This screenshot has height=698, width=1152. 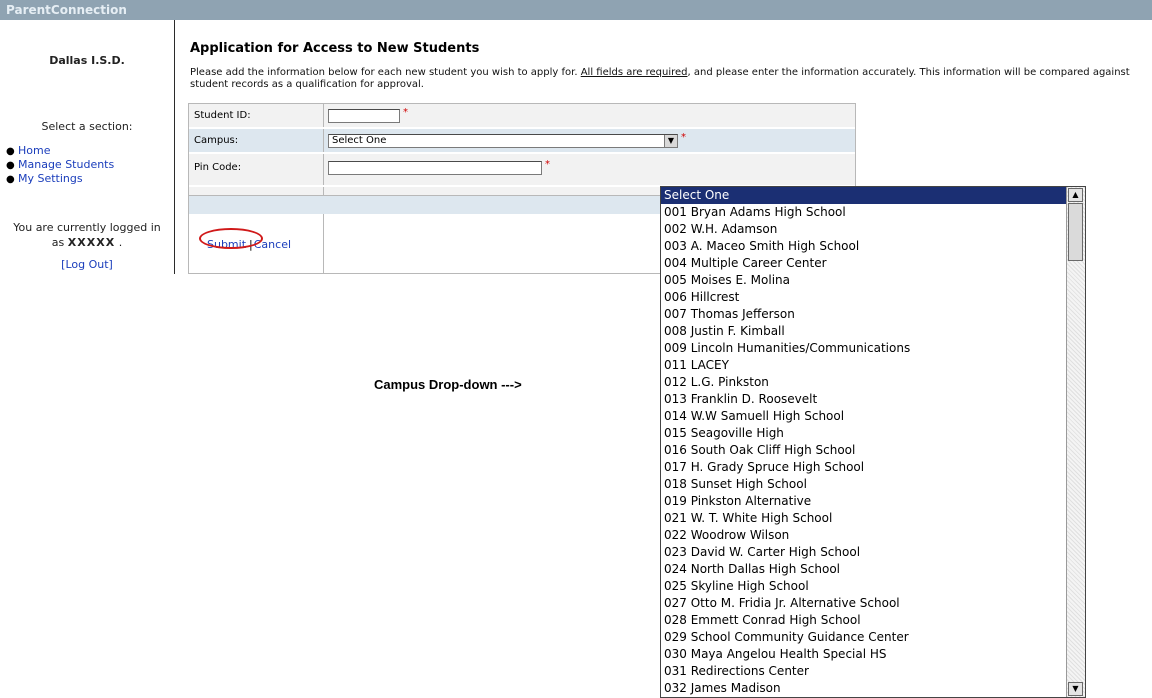 What do you see at coordinates (60, 151) in the screenshot?
I see `sidebar-item-home: ● Home` at bounding box center [60, 151].